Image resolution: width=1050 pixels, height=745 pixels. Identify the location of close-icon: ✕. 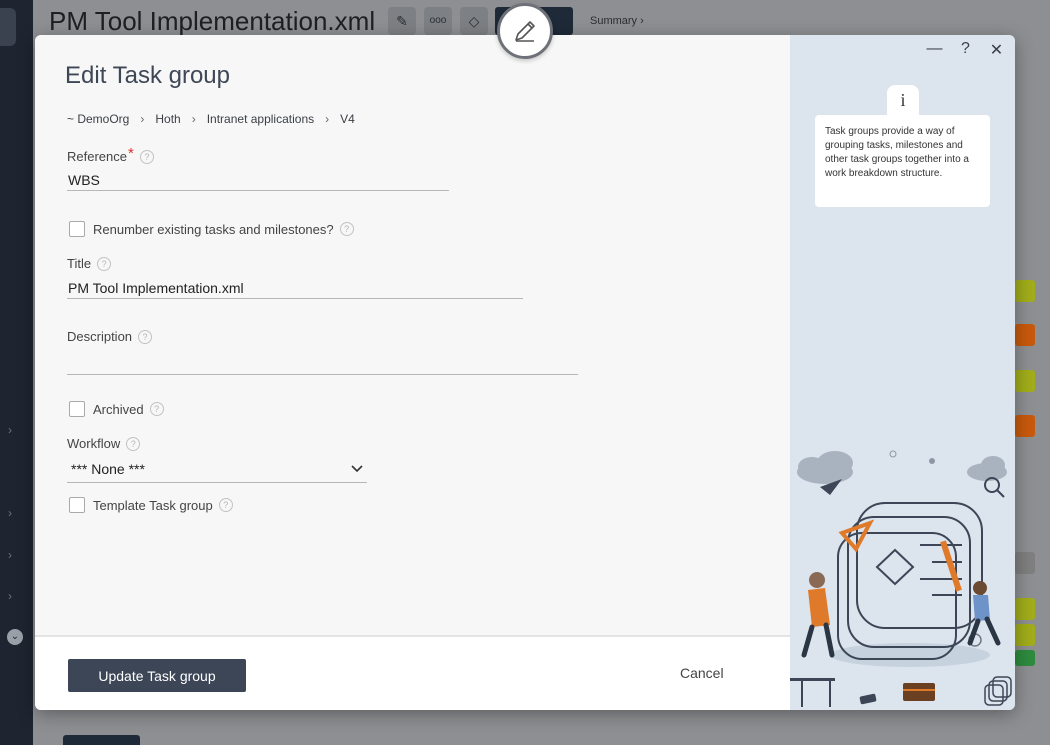
(996, 50).